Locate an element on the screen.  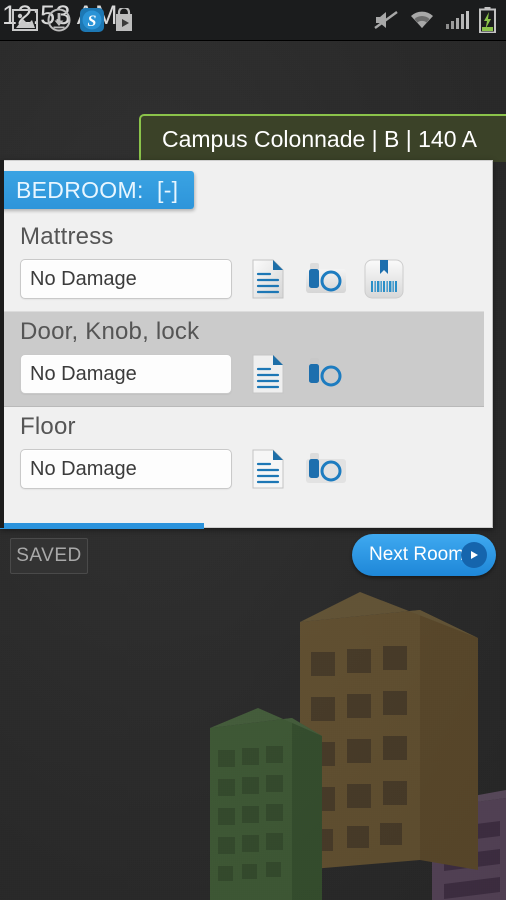
saved-button-label: SAVED is located at coordinates (49, 555).